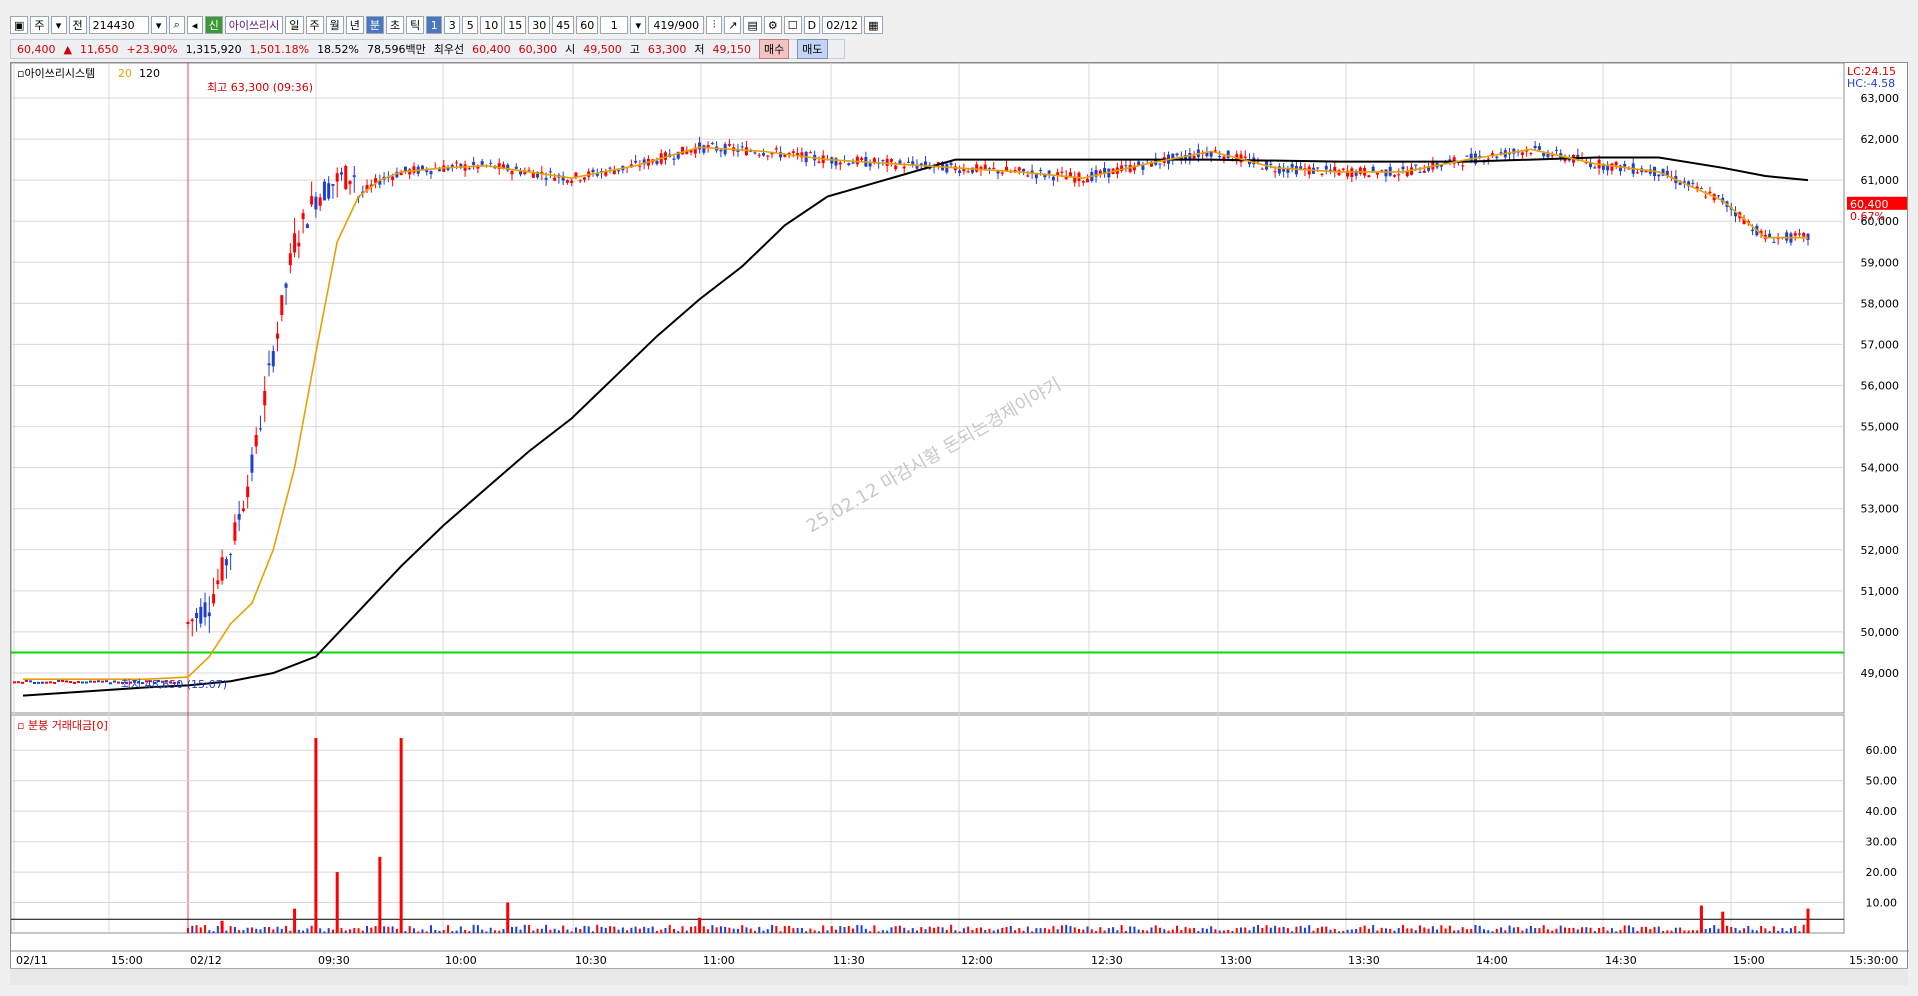 The width and height of the screenshot is (1918, 996). I want to click on up-arrow-icon: ▲, so click(67, 49).